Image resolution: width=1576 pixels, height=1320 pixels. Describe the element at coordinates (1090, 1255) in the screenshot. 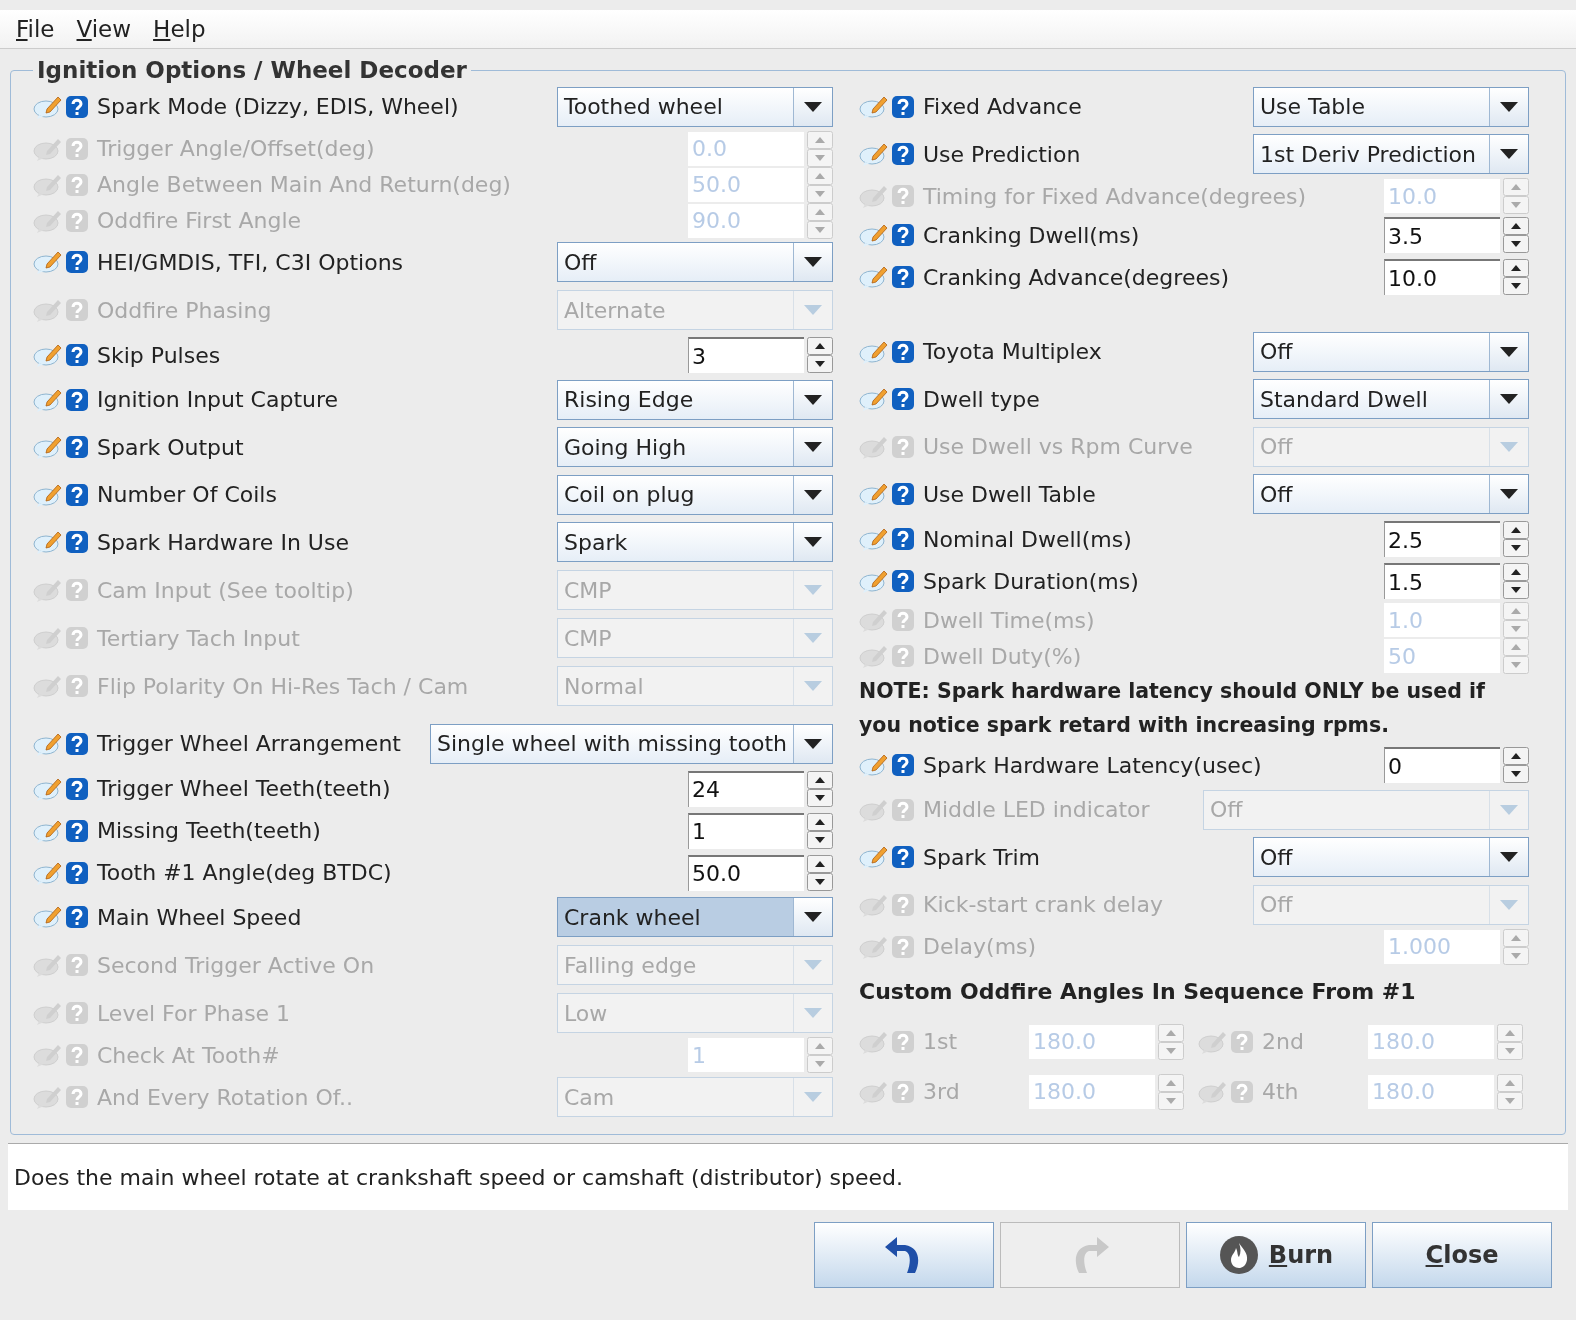

I see `redo-button` at that location.